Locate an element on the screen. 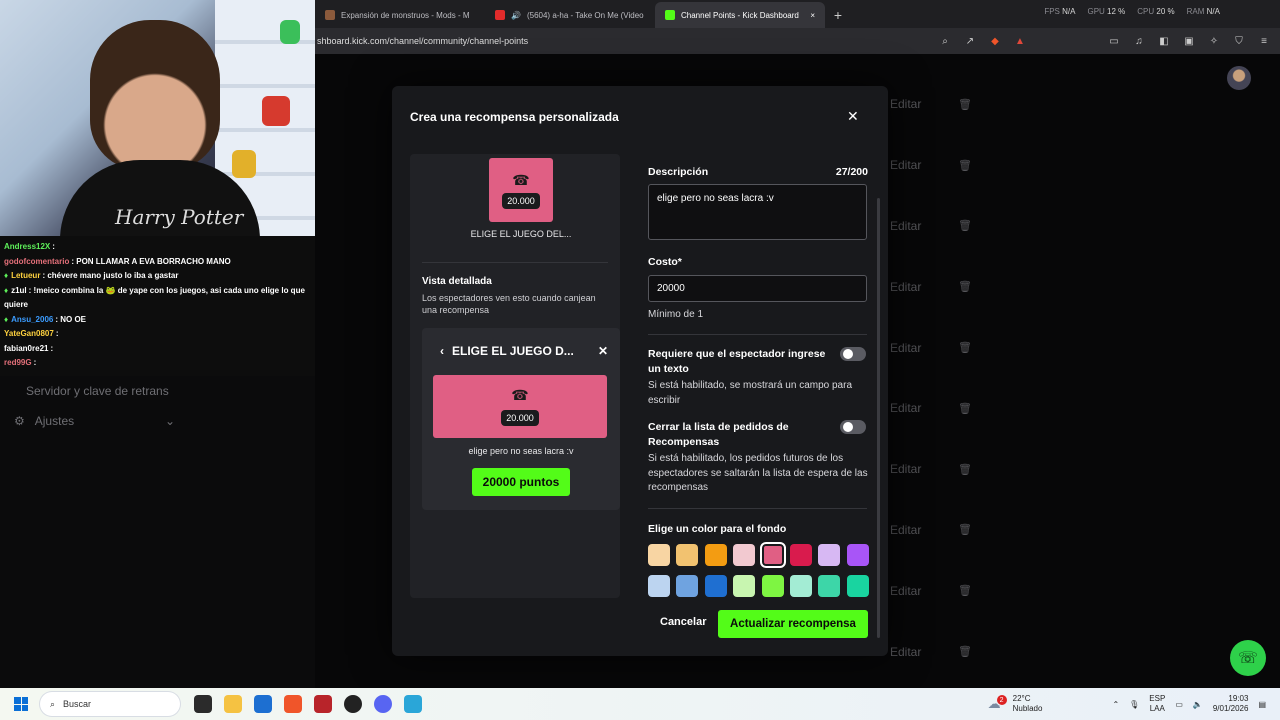  vpn-icon: ⛉ is located at coordinates (1239, 41).